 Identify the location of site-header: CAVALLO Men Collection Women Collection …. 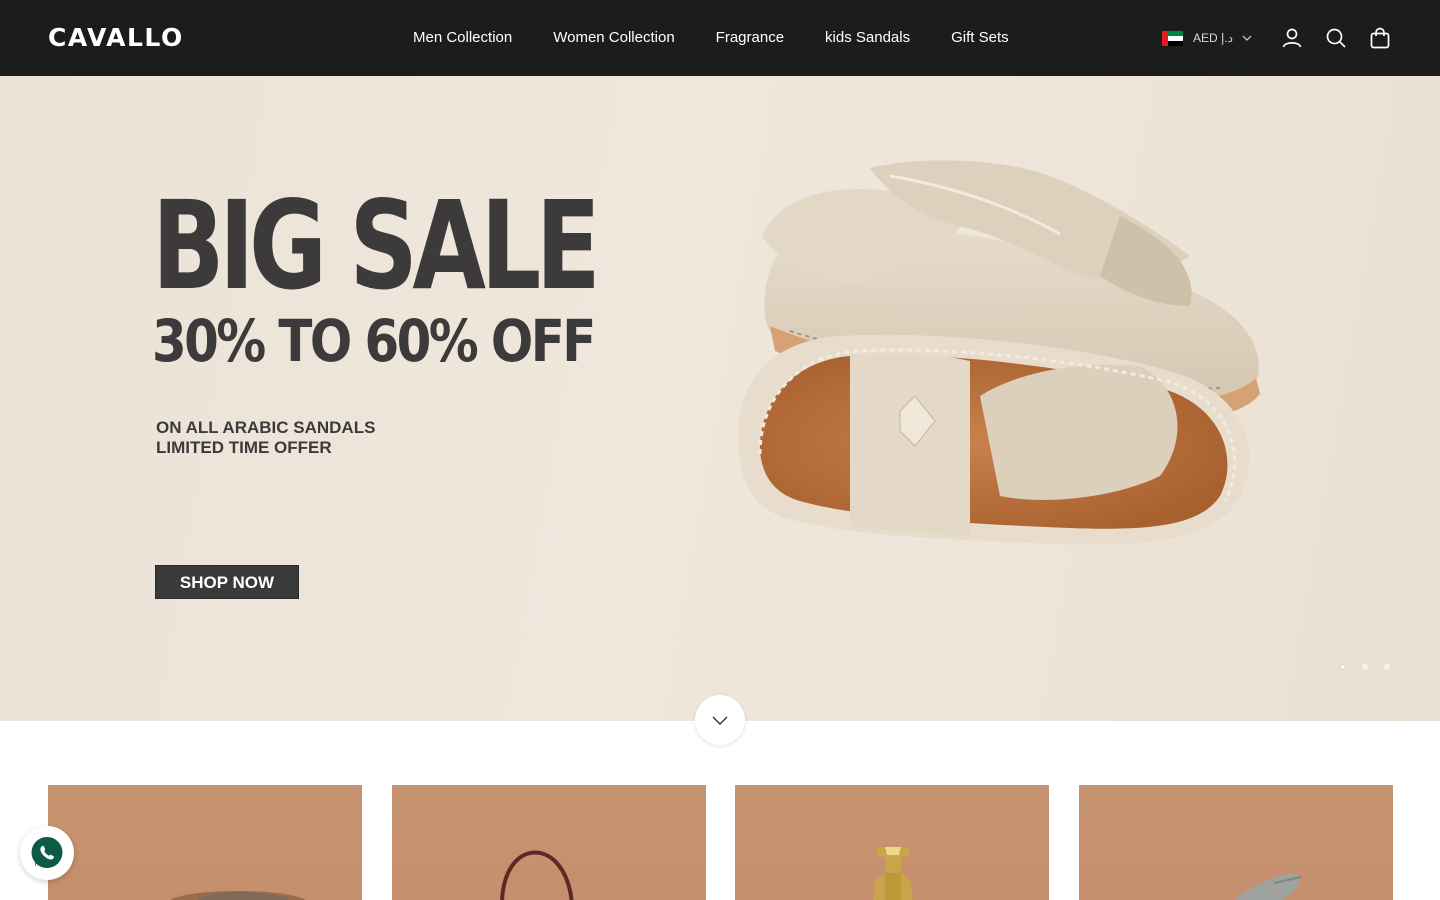
(720, 38).